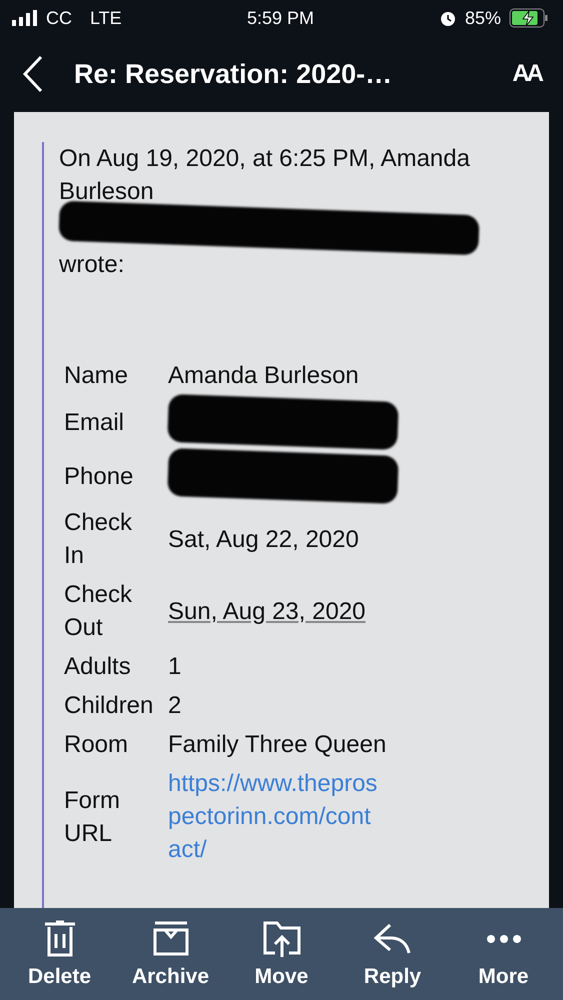 The height and width of the screenshot is (1000, 563). Describe the element at coordinates (265, 175) in the screenshot. I see `quote-header: On Aug 19, 2020, at 6:25 PM, Amanda Burleson` at that location.